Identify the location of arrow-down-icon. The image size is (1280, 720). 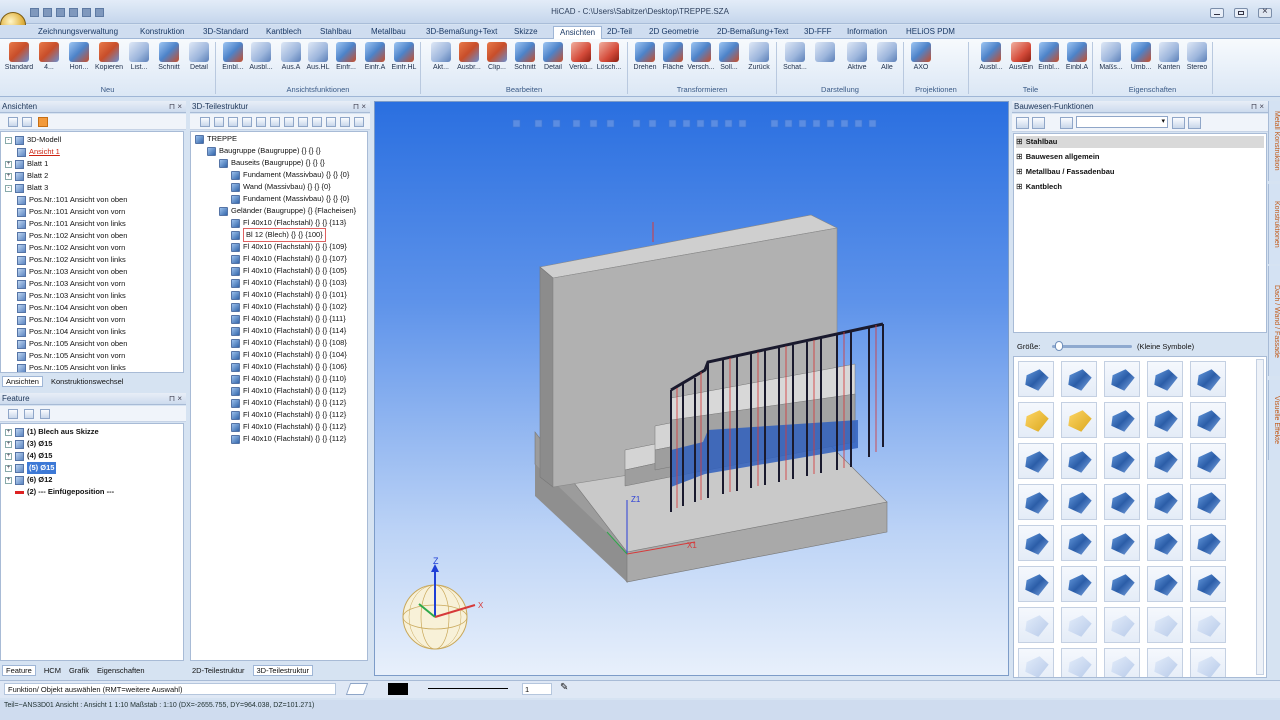
(43, 122).